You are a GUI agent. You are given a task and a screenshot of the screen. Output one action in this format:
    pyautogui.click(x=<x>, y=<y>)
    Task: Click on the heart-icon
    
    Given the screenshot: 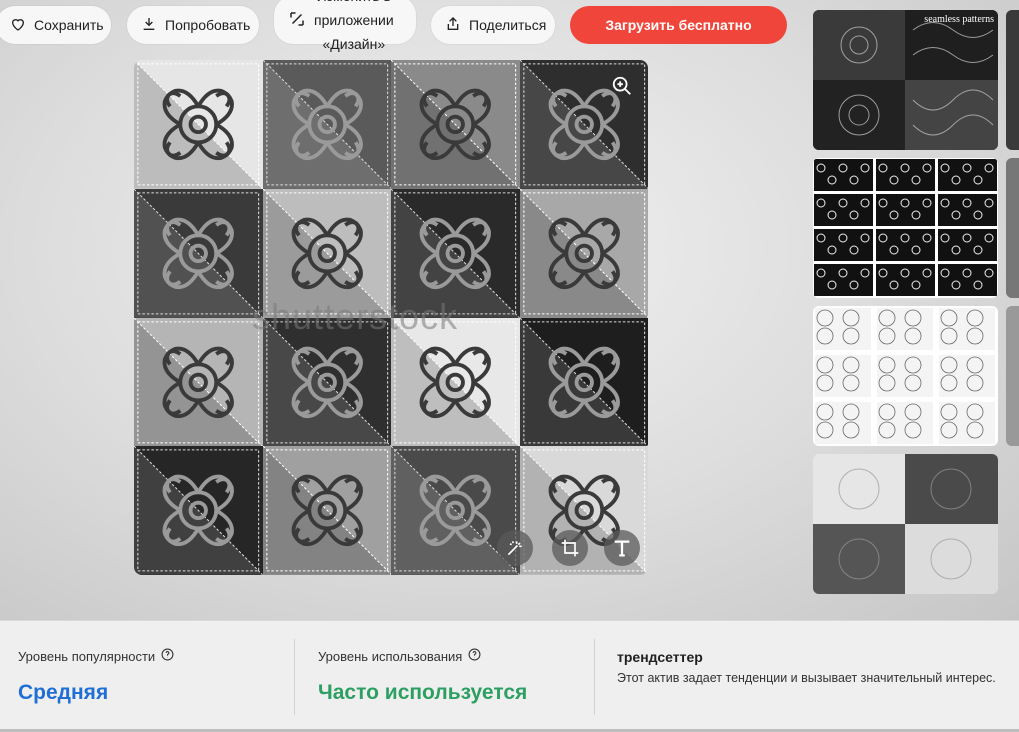 What is the action you would take?
    pyautogui.click(x=18, y=25)
    